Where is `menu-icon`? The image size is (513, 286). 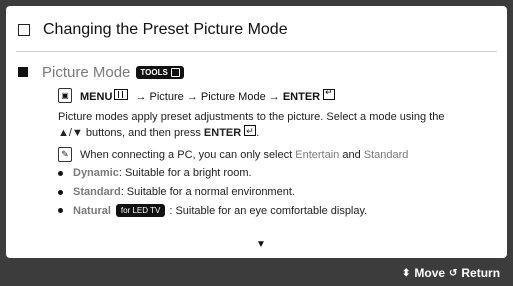
menu-icon is located at coordinates (121, 94).